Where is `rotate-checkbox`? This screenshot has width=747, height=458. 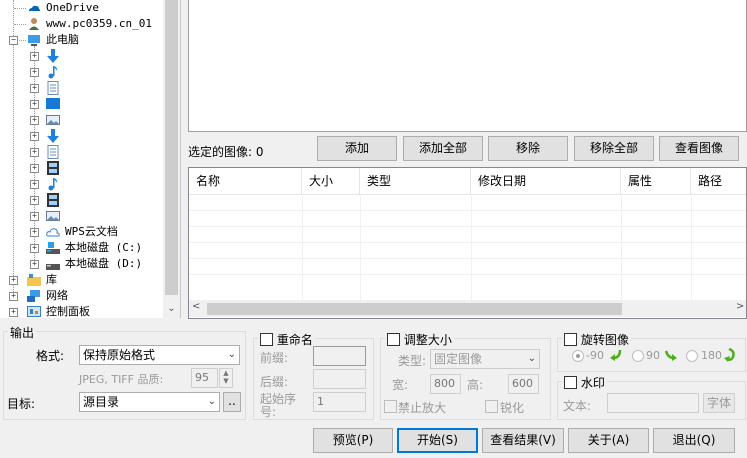
rotate-checkbox is located at coordinates (570, 339).